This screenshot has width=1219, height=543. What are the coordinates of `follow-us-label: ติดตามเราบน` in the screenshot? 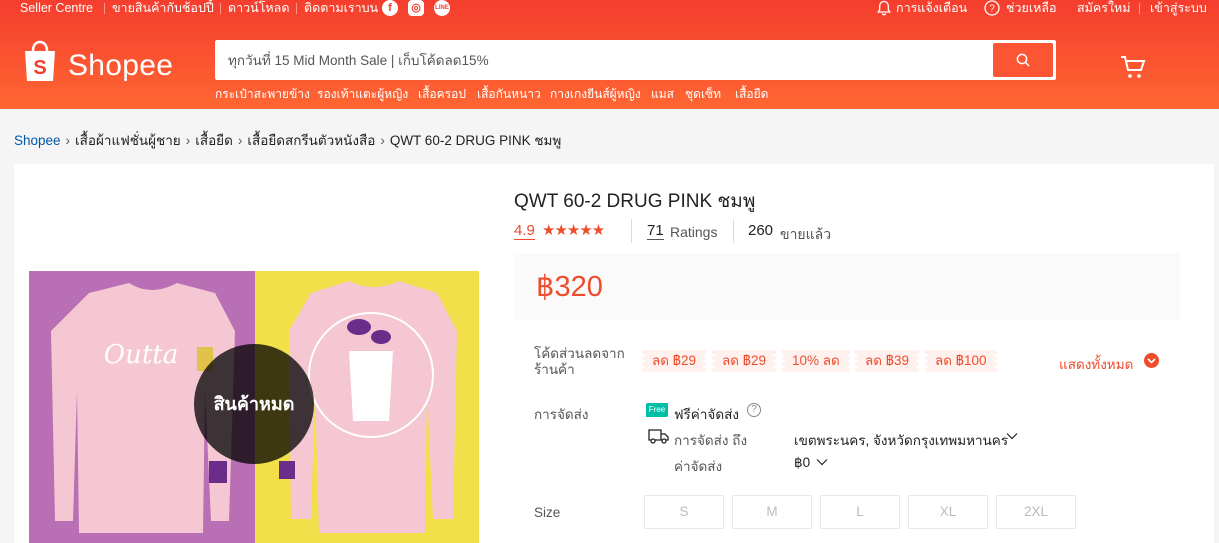 It's located at (341, 8).